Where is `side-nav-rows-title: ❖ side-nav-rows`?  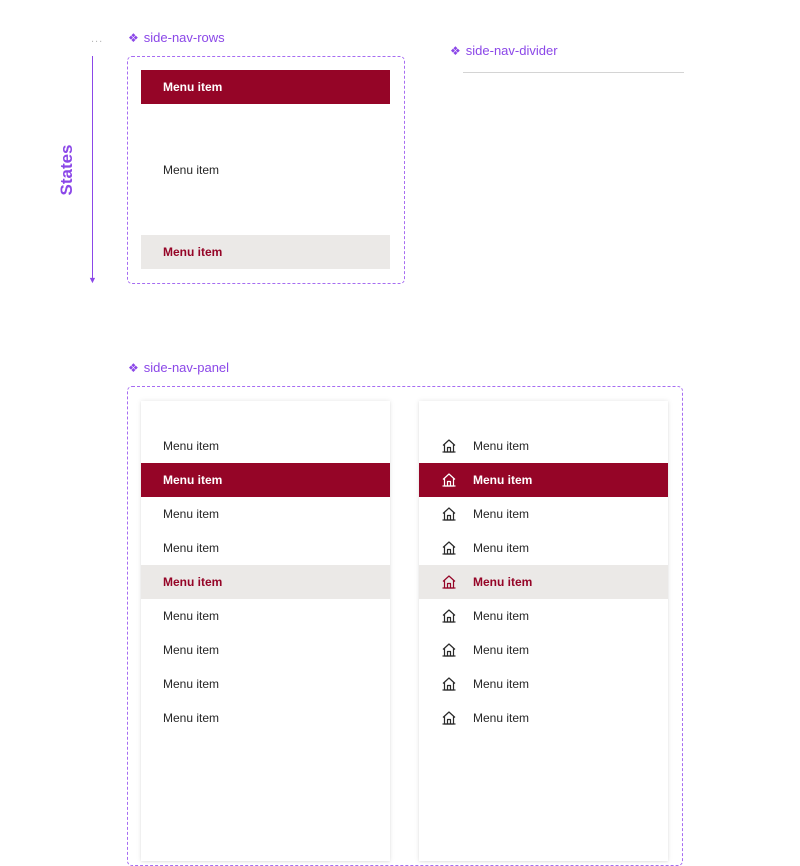 side-nav-rows-title: ❖ side-nav-rows is located at coordinates (176, 37).